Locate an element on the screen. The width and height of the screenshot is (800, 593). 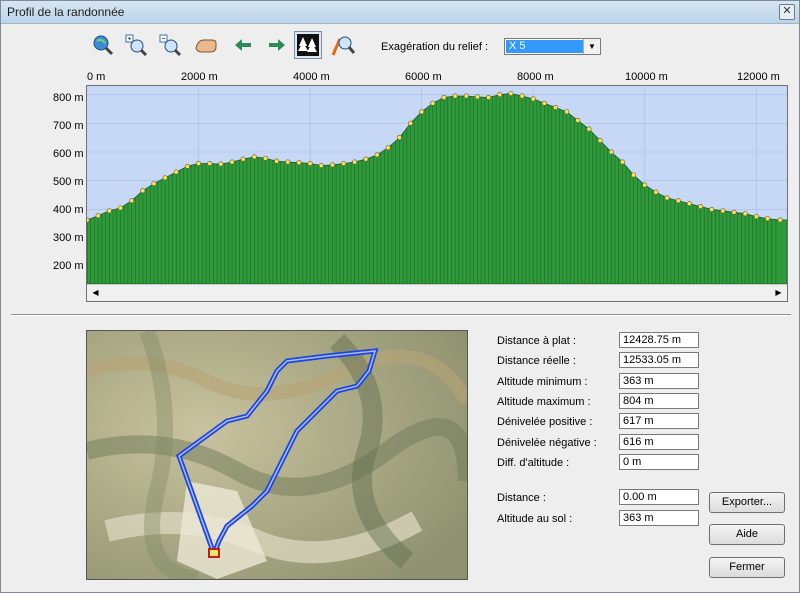
scroll-left-icon: ◀ is located at coordinates (95, 292).